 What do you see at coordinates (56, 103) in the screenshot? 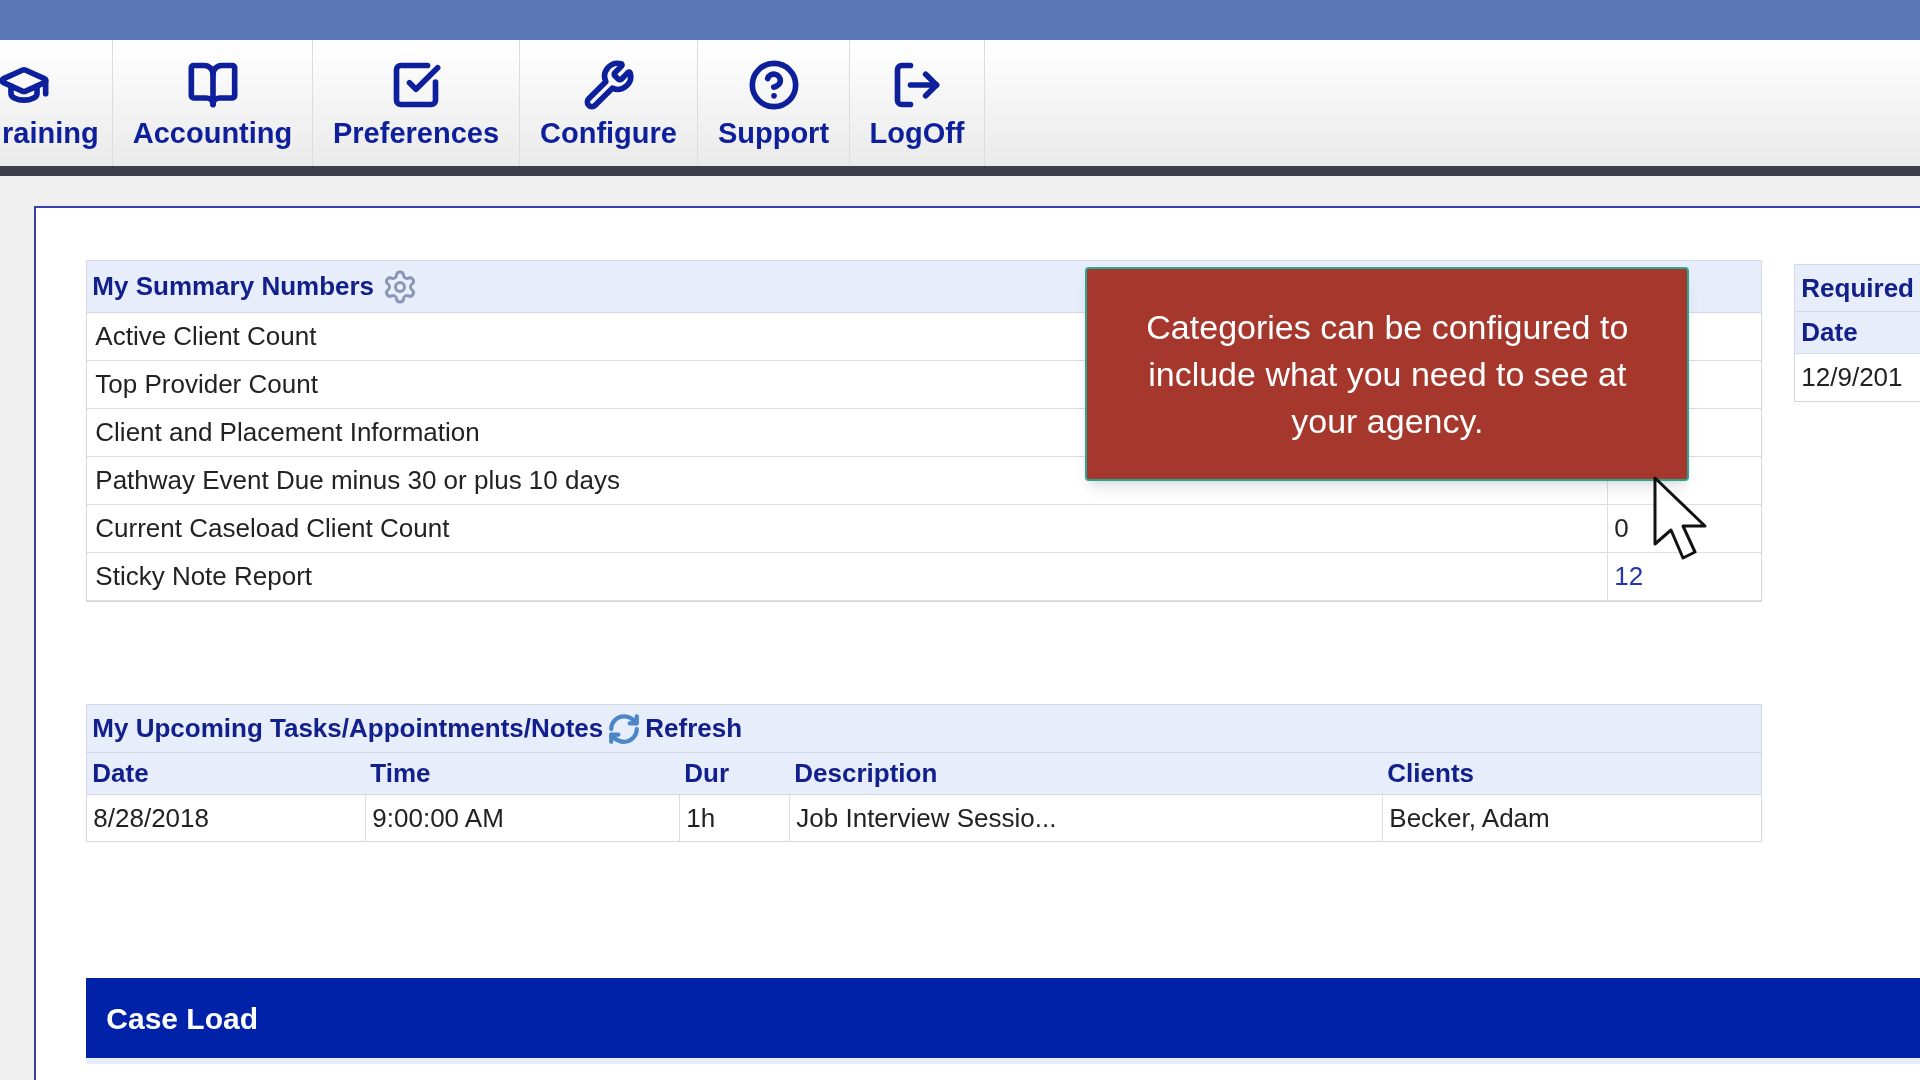
I see `nav-item: raining` at bounding box center [56, 103].